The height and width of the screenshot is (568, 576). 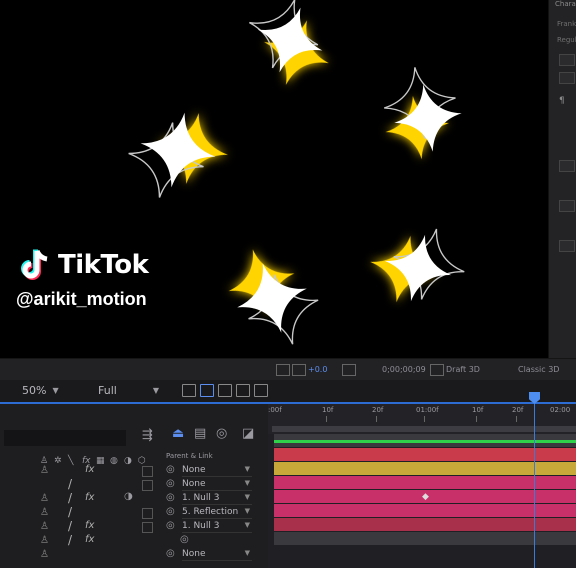 What do you see at coordinates (463, 369) in the screenshot?
I see `draft-3d-toggle: Draft 3D` at bounding box center [463, 369].